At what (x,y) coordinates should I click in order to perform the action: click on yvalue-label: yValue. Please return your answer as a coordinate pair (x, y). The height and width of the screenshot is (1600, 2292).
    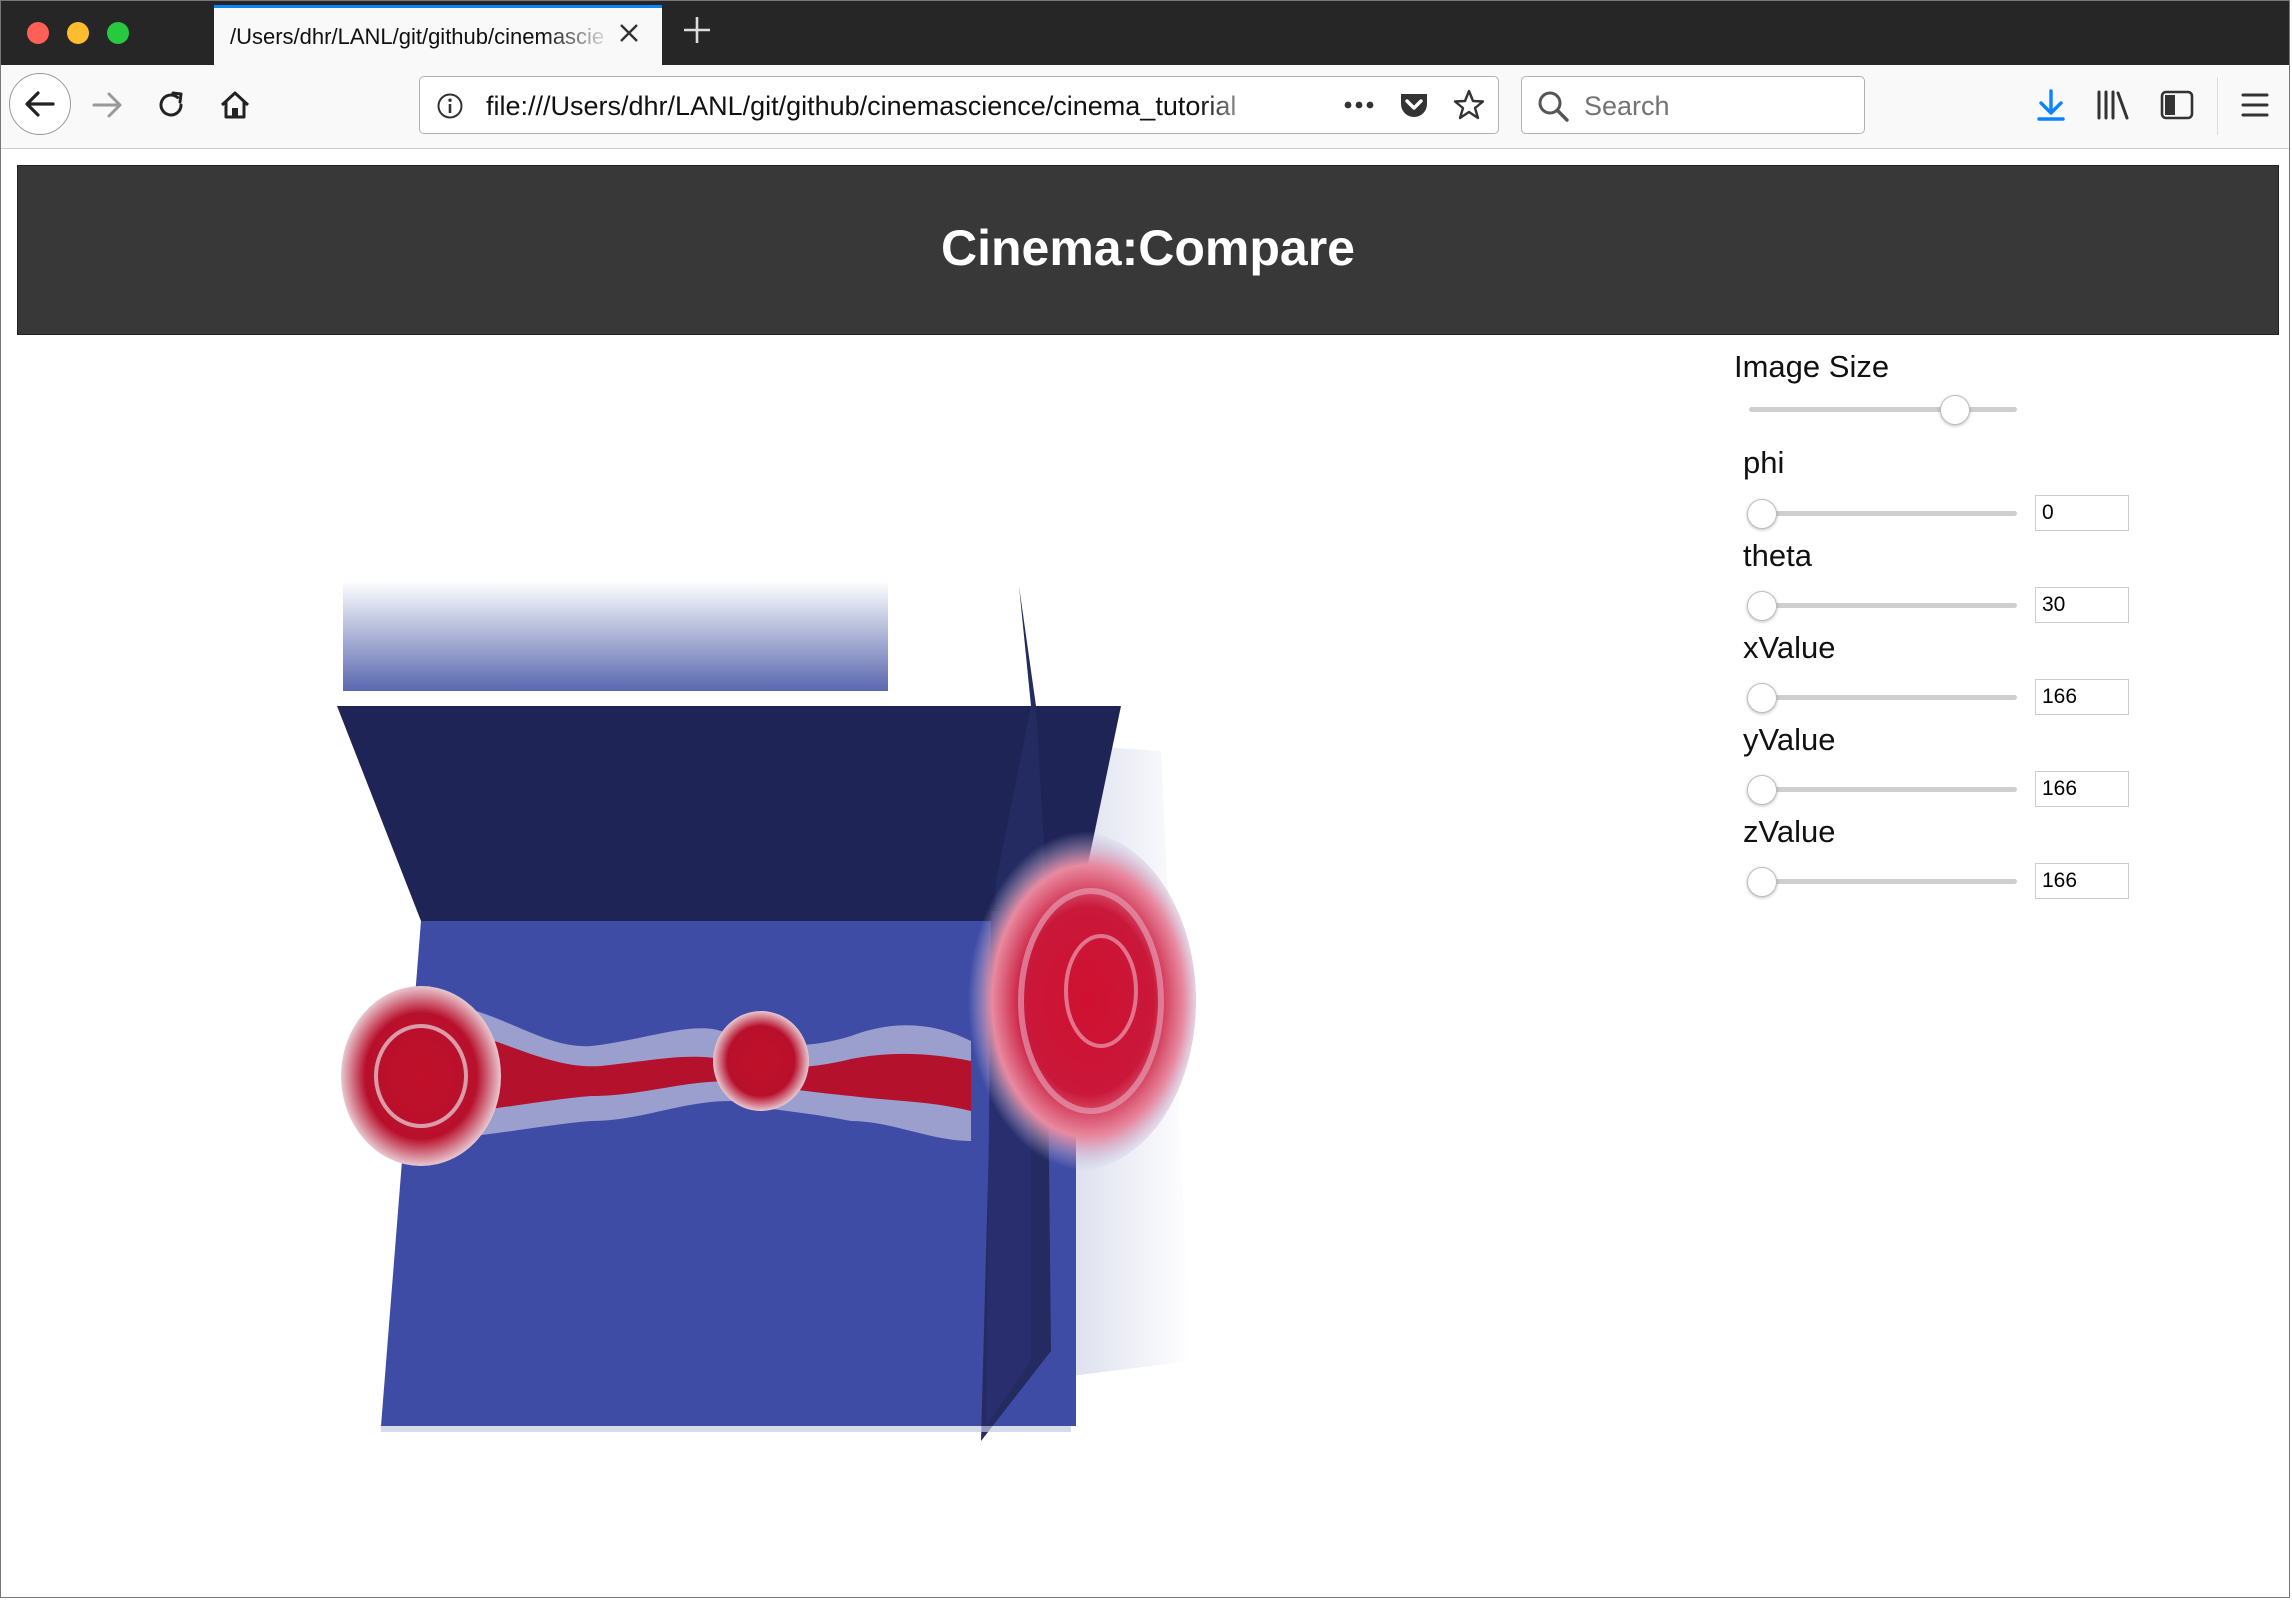
    Looking at the image, I should click on (1789, 739).